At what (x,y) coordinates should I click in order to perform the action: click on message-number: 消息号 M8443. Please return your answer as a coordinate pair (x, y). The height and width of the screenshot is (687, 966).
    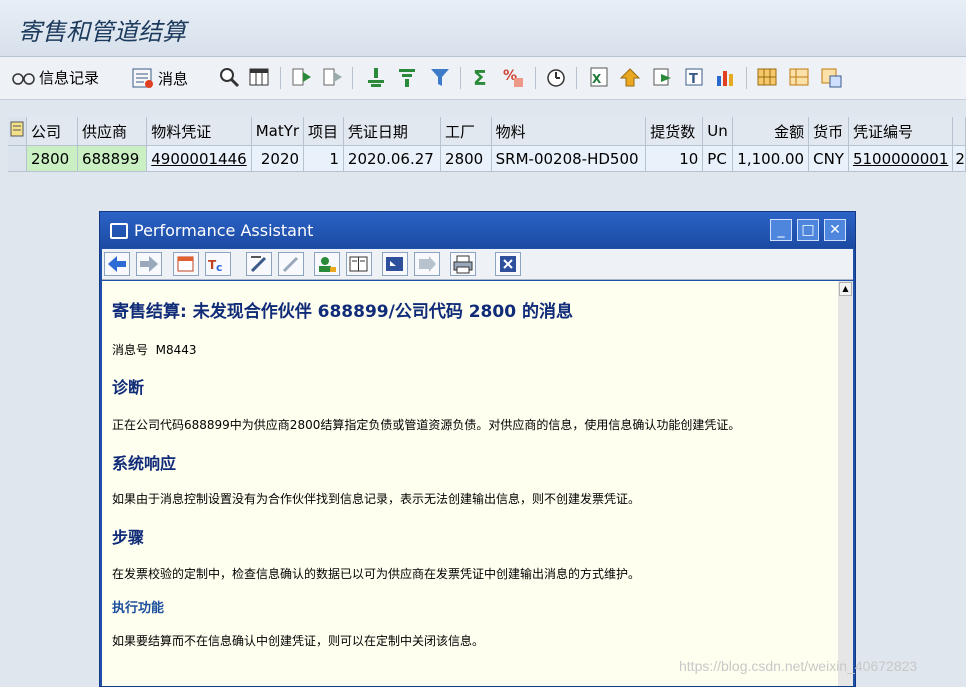
    Looking at the image, I should click on (154, 349).